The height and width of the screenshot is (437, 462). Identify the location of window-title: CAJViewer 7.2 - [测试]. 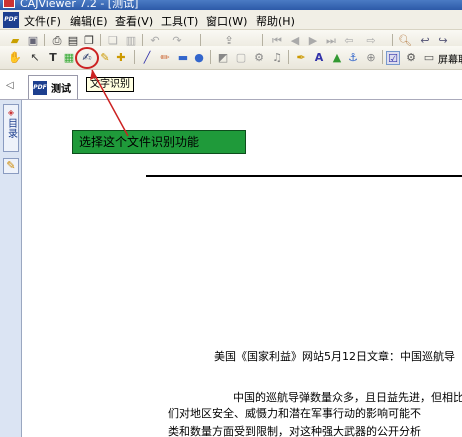
(79, 5).